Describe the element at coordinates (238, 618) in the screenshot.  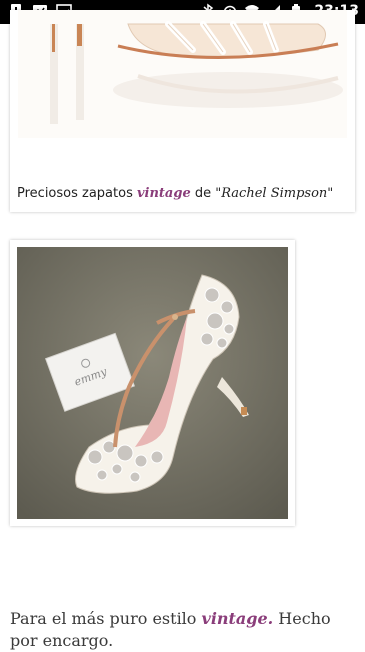
I see `paragraph-highlight-link: vintage.` at that location.